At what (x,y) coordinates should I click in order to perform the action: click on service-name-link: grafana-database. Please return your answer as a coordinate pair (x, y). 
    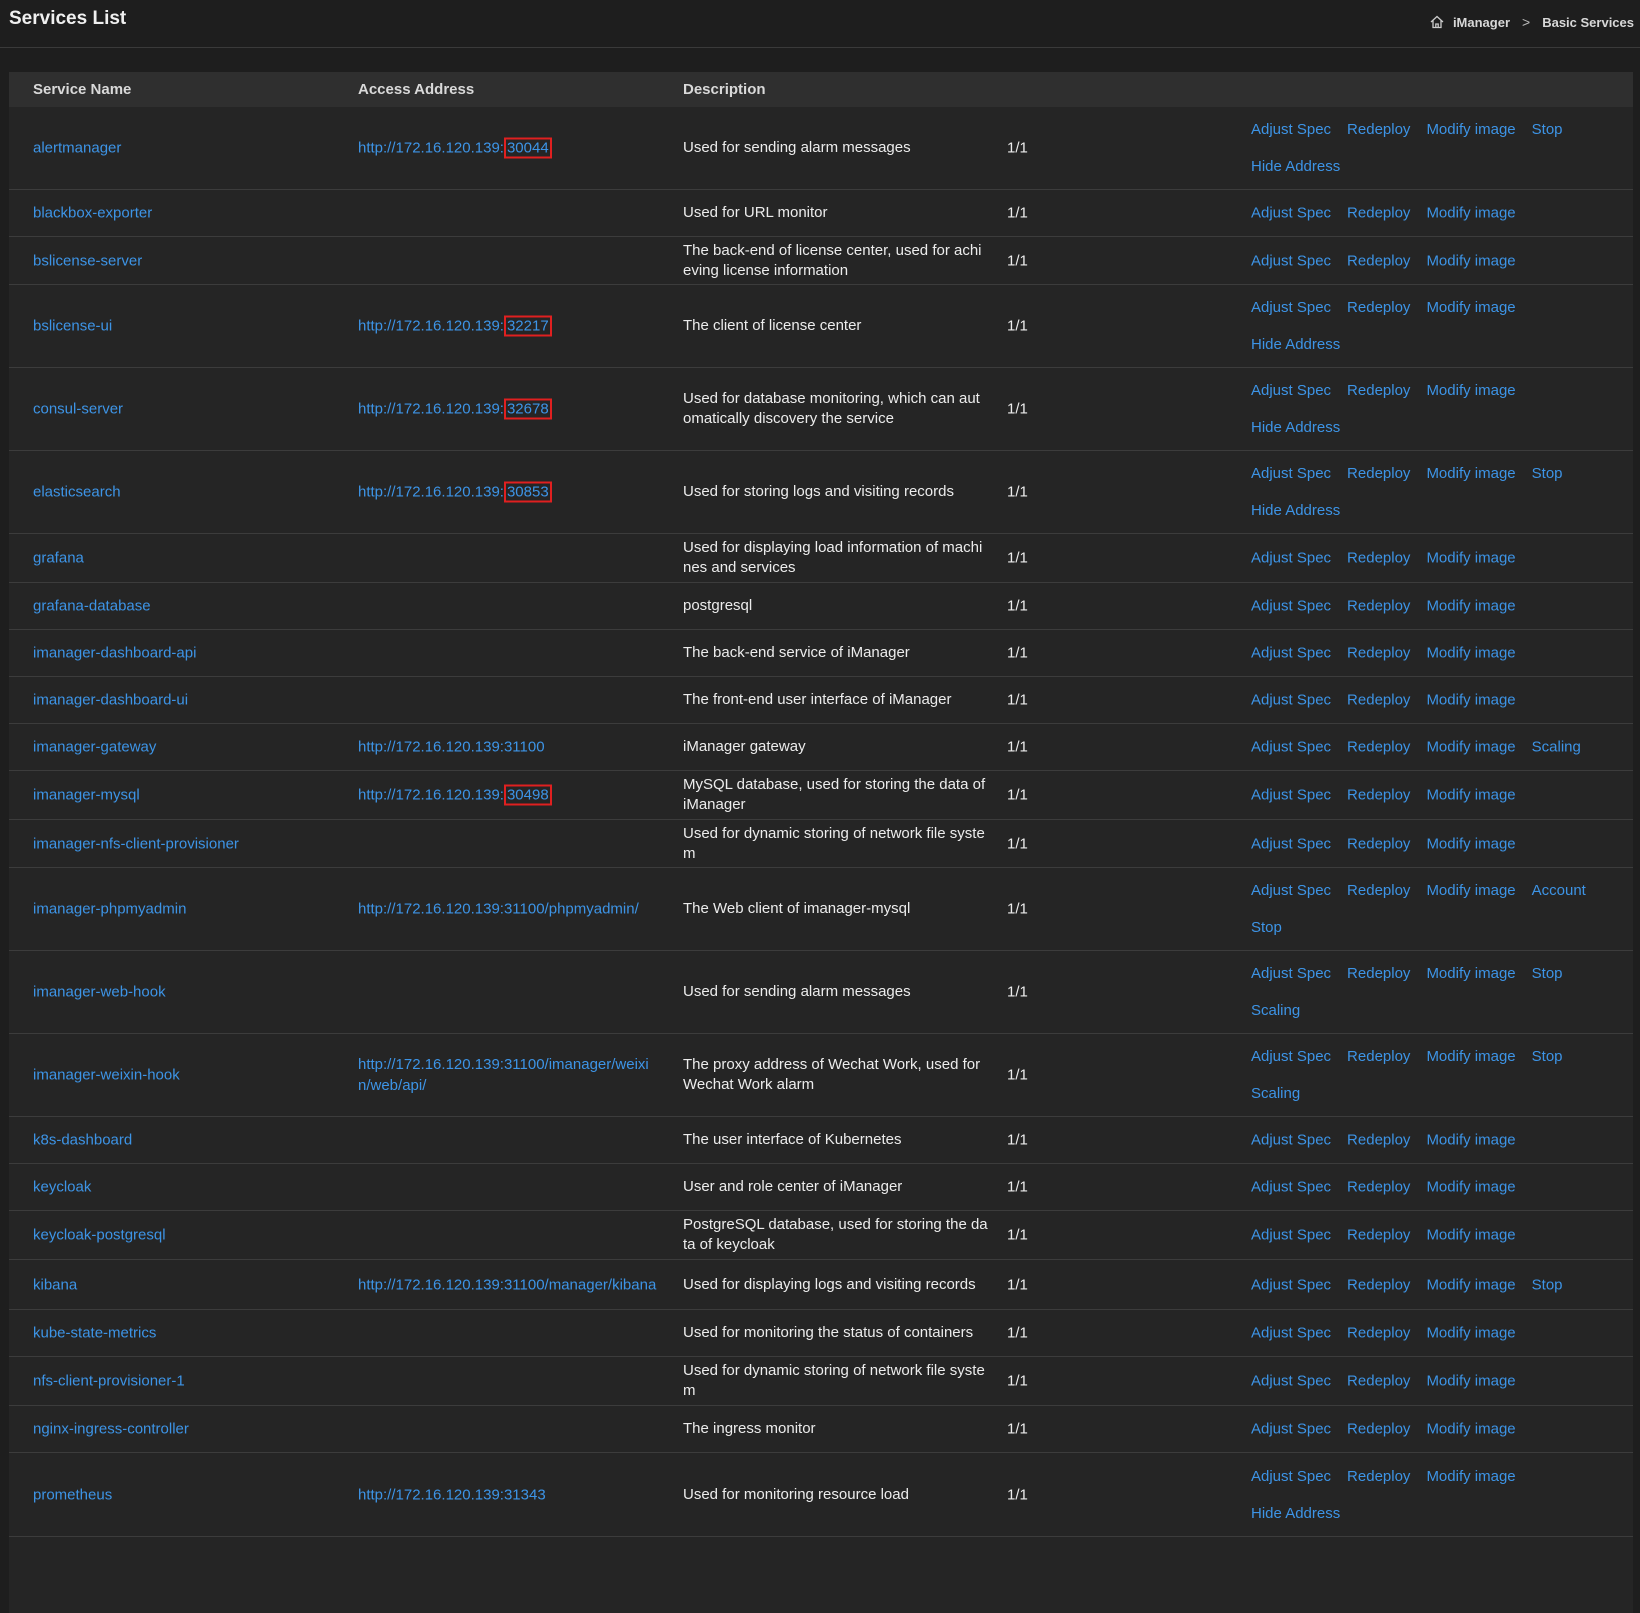
    Looking at the image, I should click on (92, 606).